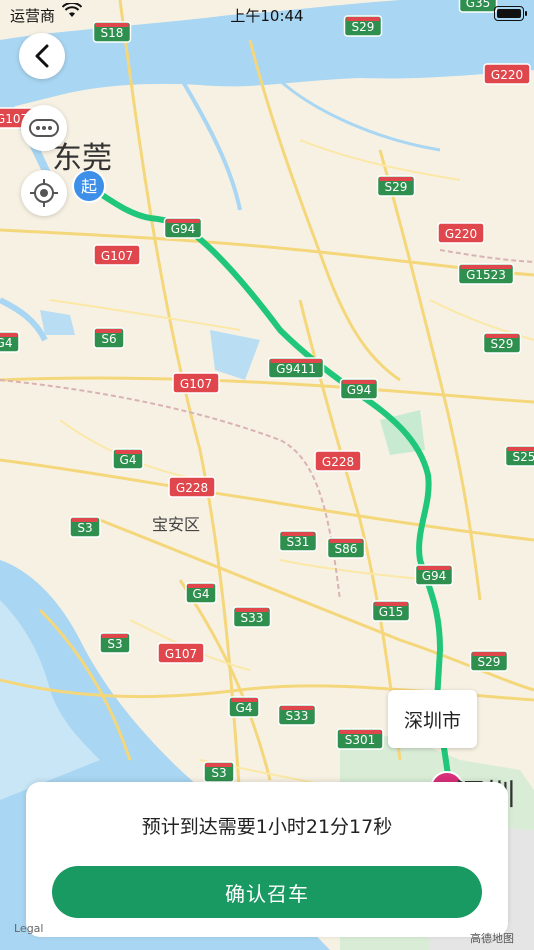  Describe the element at coordinates (267, 859) in the screenshot. I see `bottom-panel: 预计到达需要1小时21分17秒 确认召车` at that location.